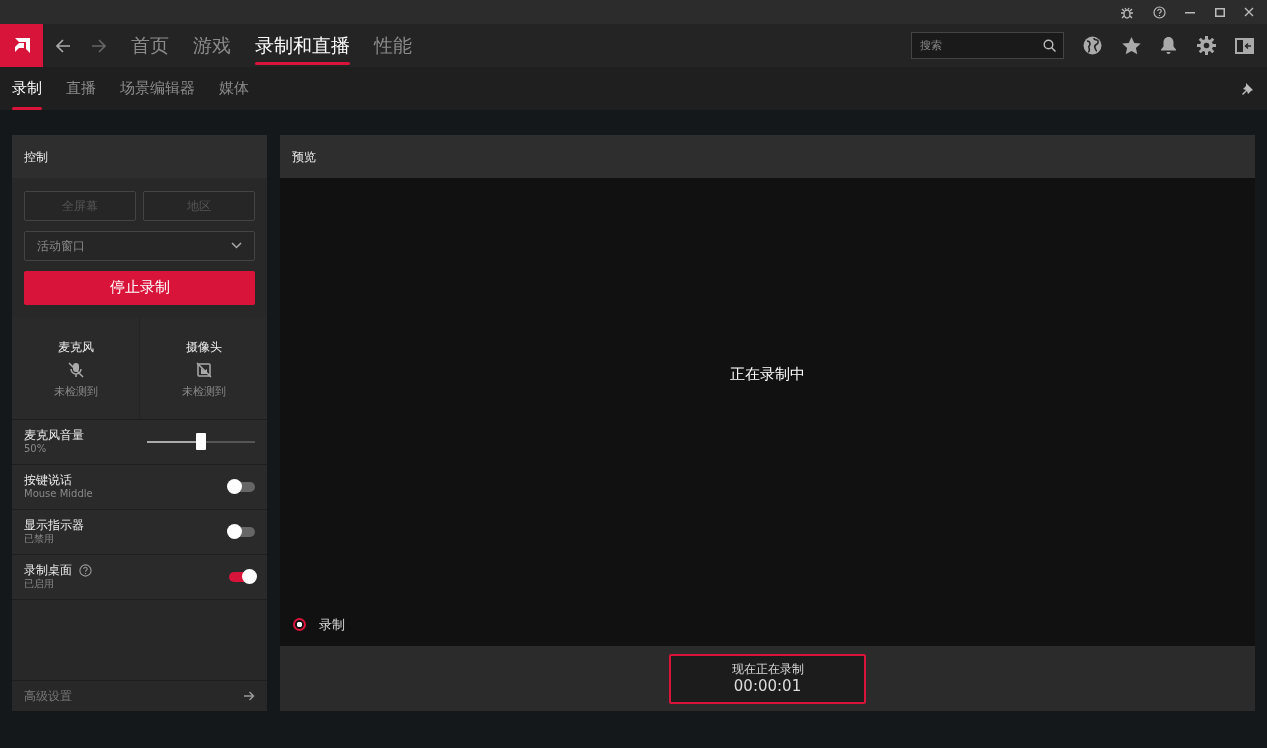 This screenshot has height=748, width=1267. What do you see at coordinates (63, 45) in the screenshot?
I see `back-arrow-icon` at bounding box center [63, 45].